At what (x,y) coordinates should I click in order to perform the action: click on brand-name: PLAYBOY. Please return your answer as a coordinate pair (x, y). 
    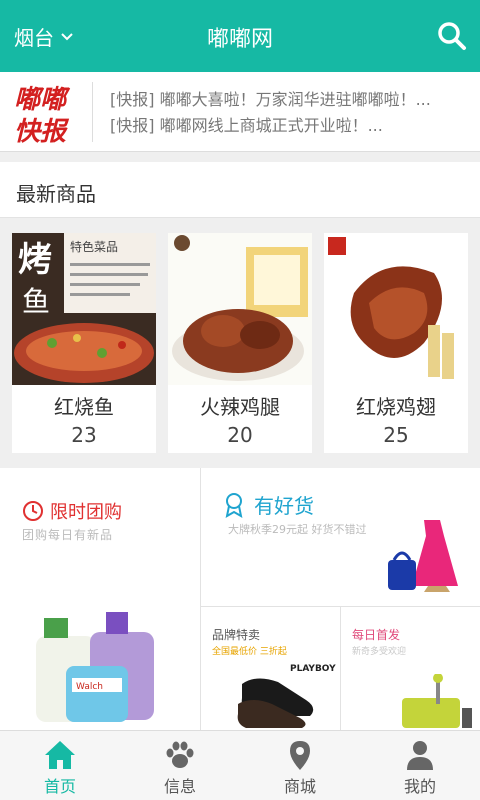
    Looking at the image, I should click on (313, 669).